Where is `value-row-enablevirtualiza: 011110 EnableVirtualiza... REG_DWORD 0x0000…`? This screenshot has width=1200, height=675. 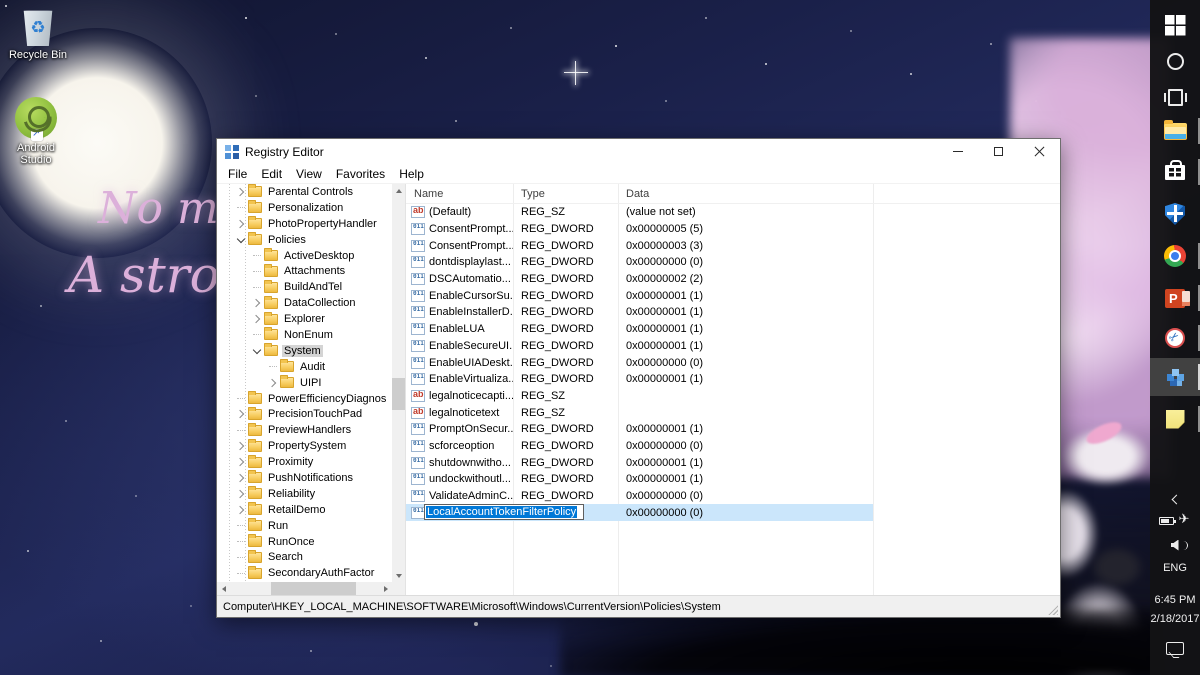 value-row-enablevirtualiza: 011110 EnableVirtualiza... REG_DWORD 0x0000… is located at coordinates (639, 379).